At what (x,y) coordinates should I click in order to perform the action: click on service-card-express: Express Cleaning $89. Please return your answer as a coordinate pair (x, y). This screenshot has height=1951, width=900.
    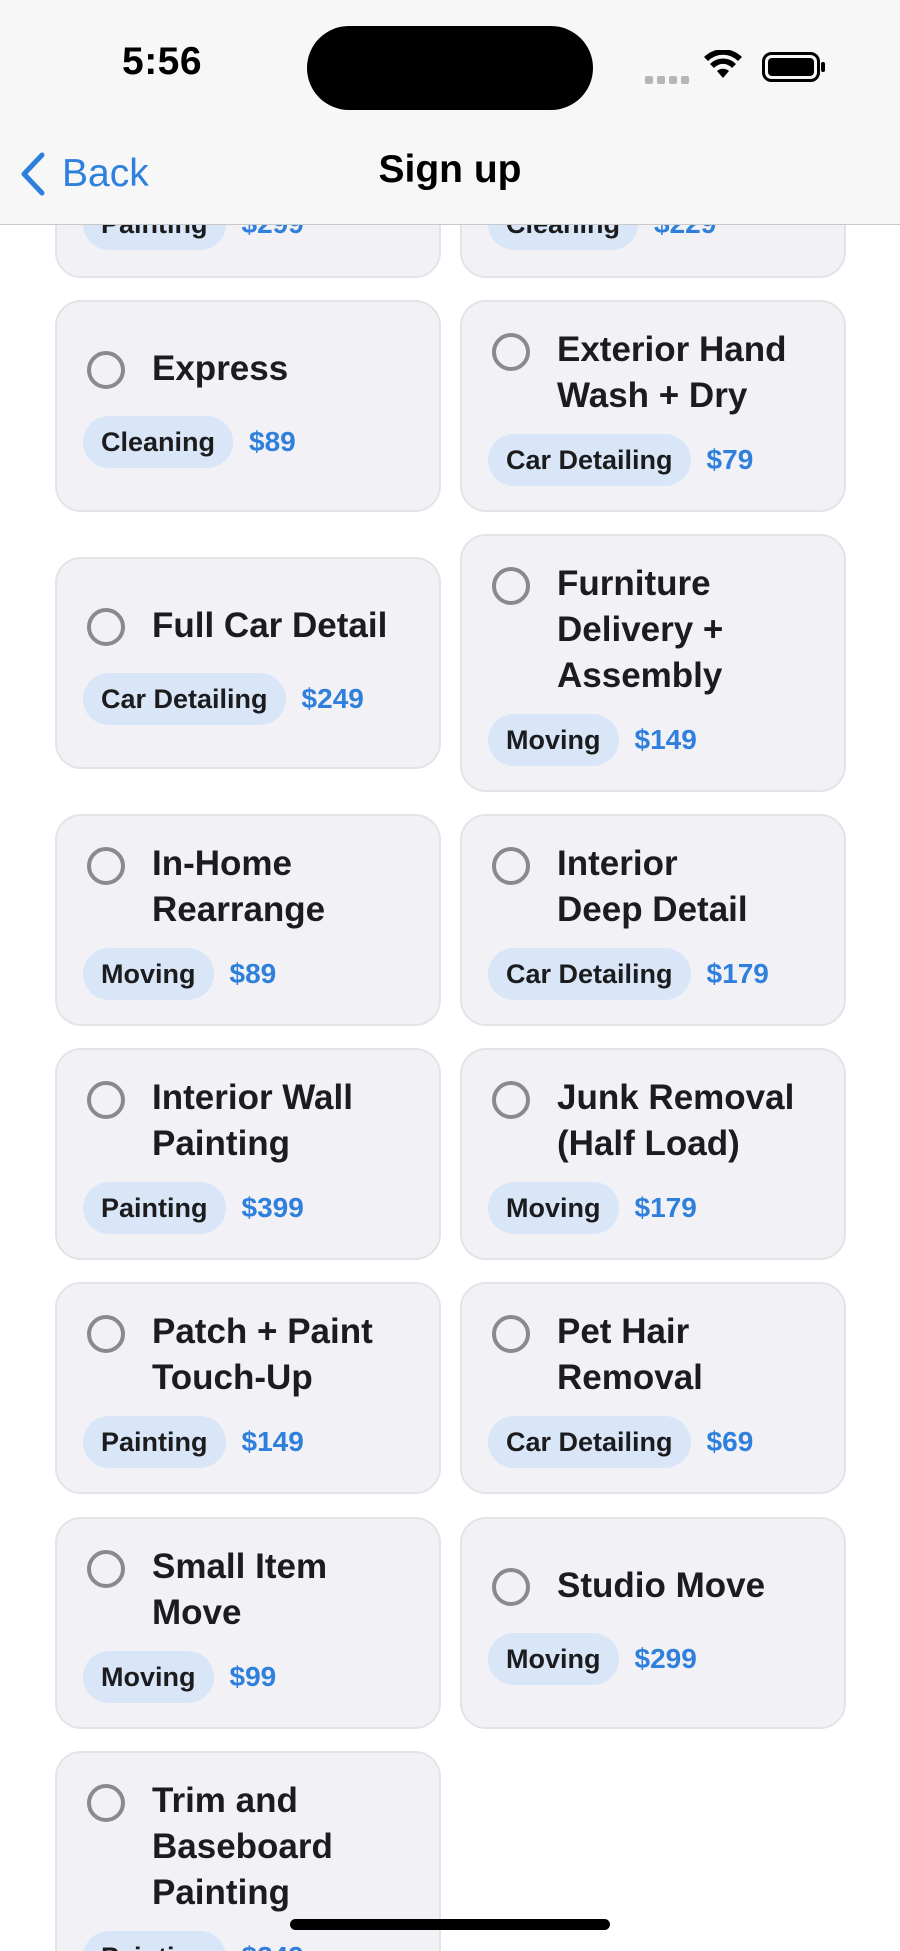
    Looking at the image, I should click on (248, 406).